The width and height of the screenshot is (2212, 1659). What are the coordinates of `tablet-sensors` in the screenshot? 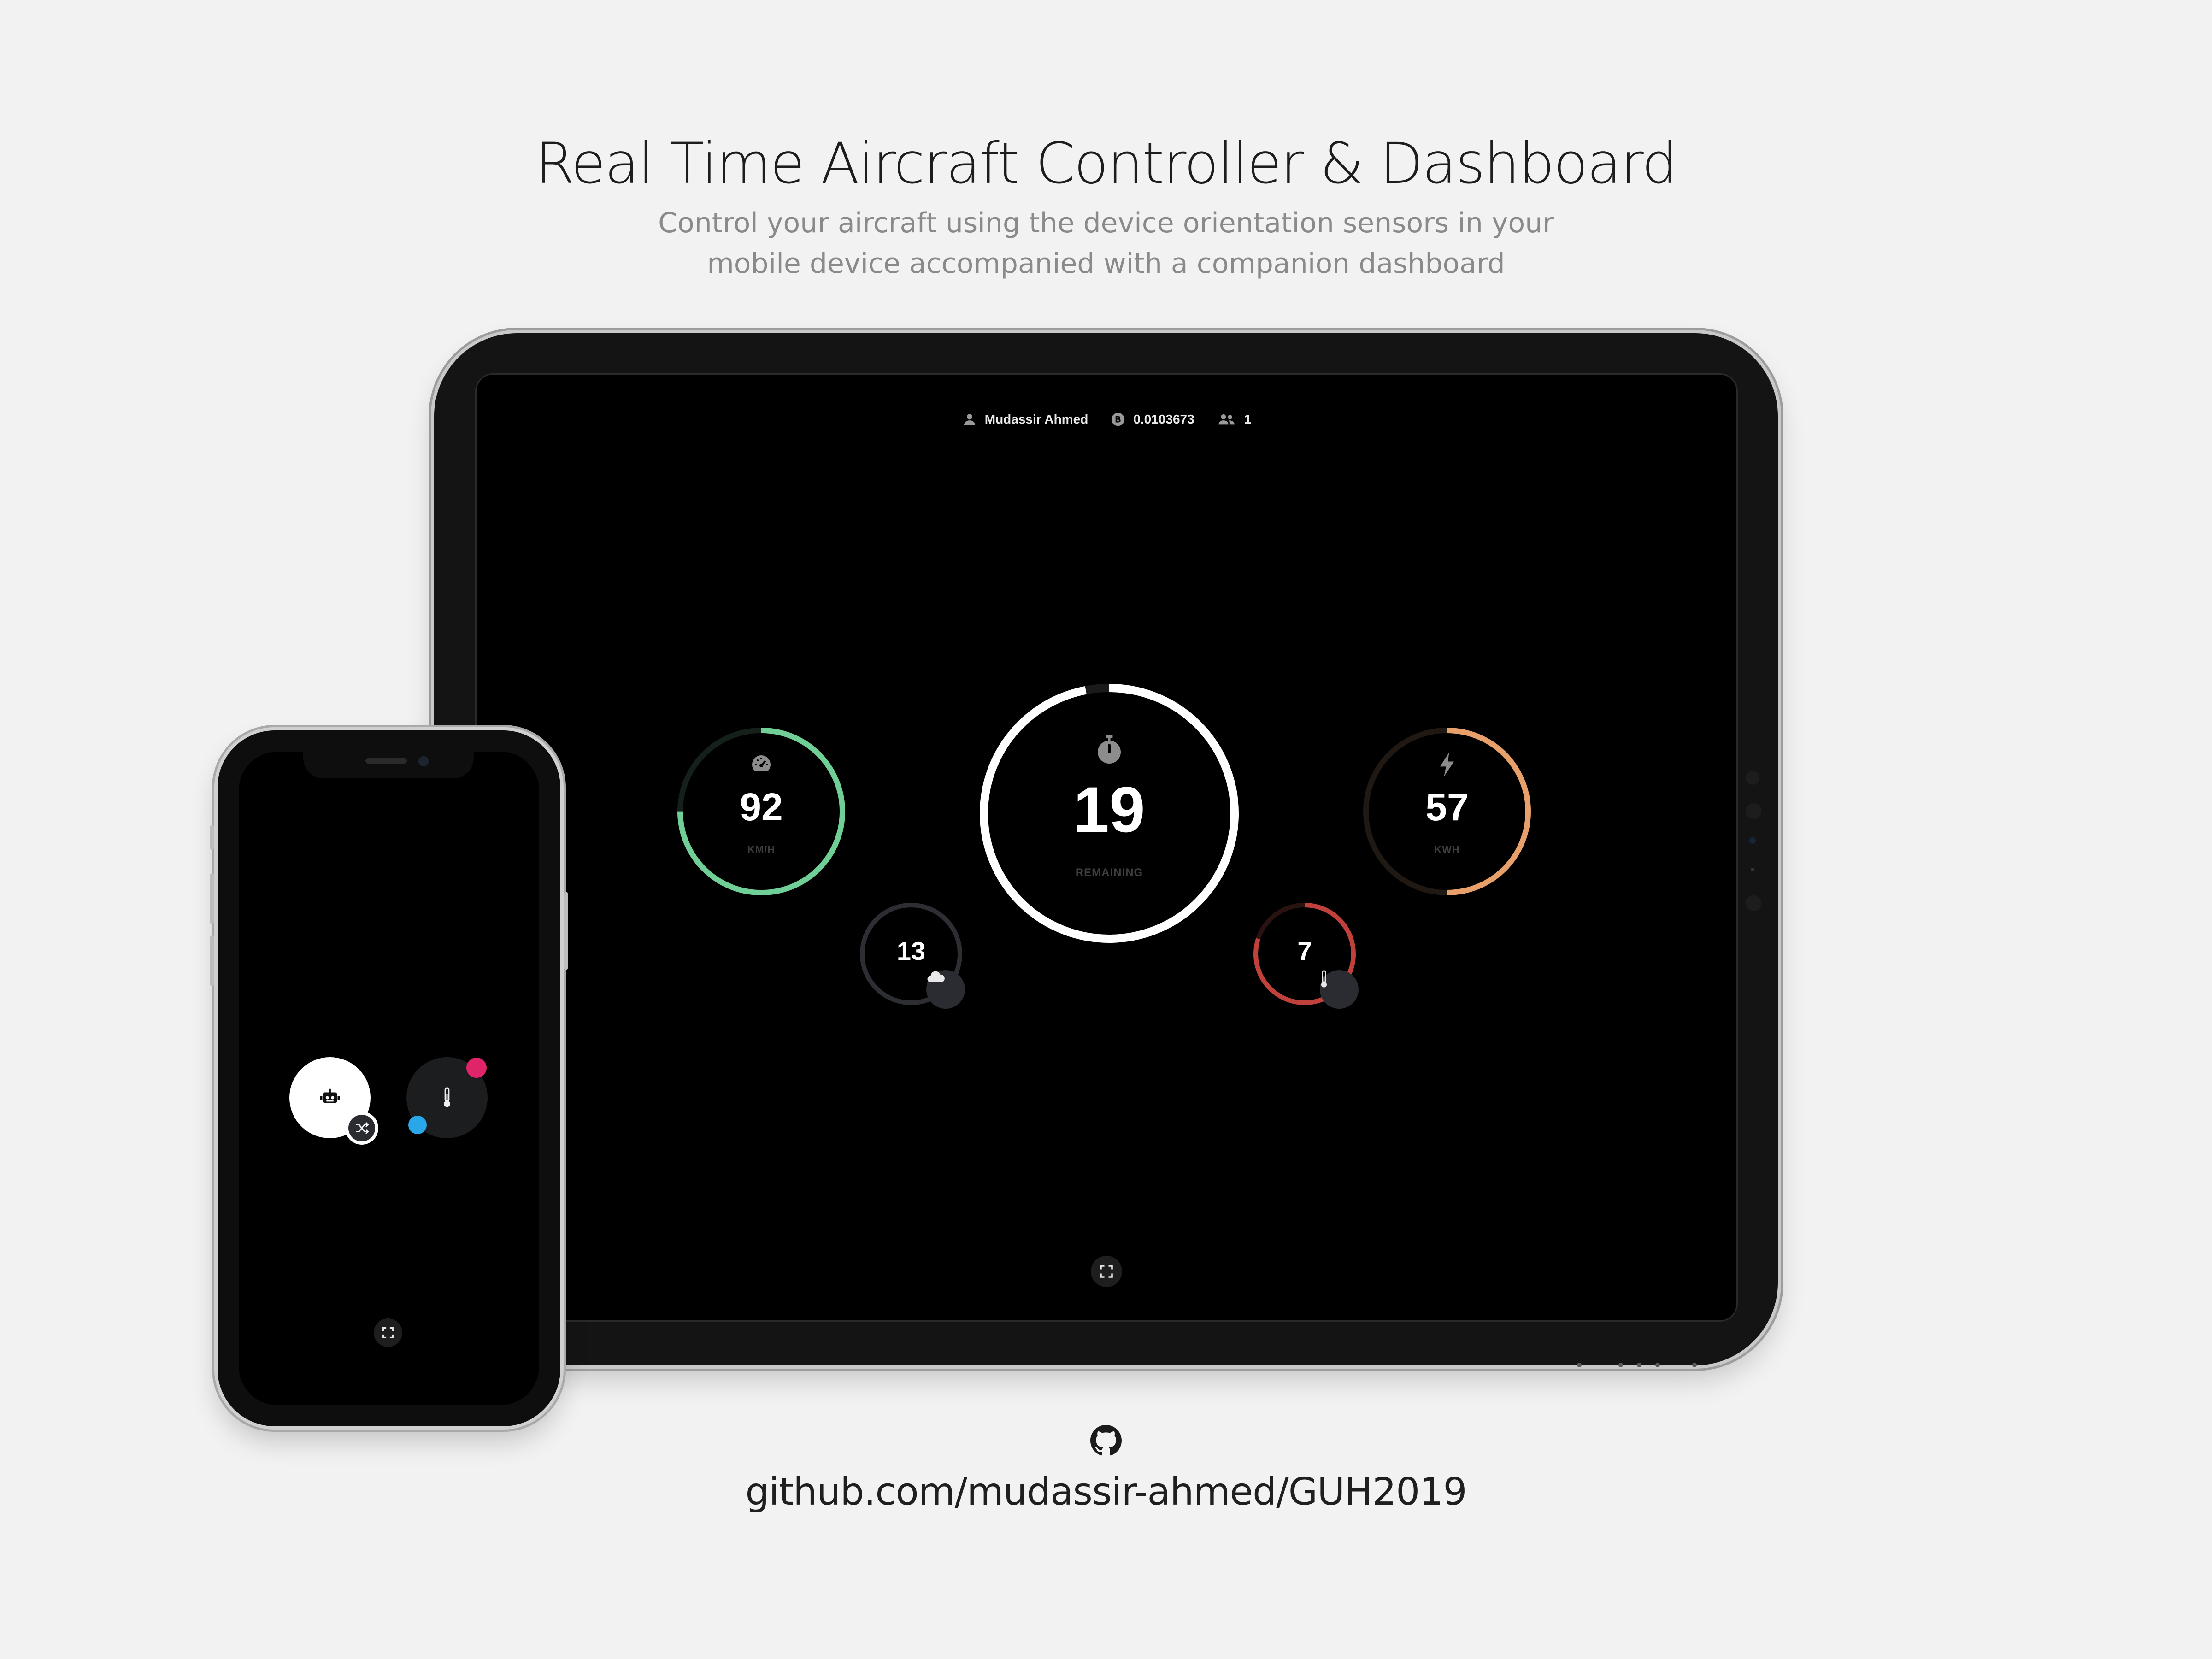 It's located at (1753, 849).